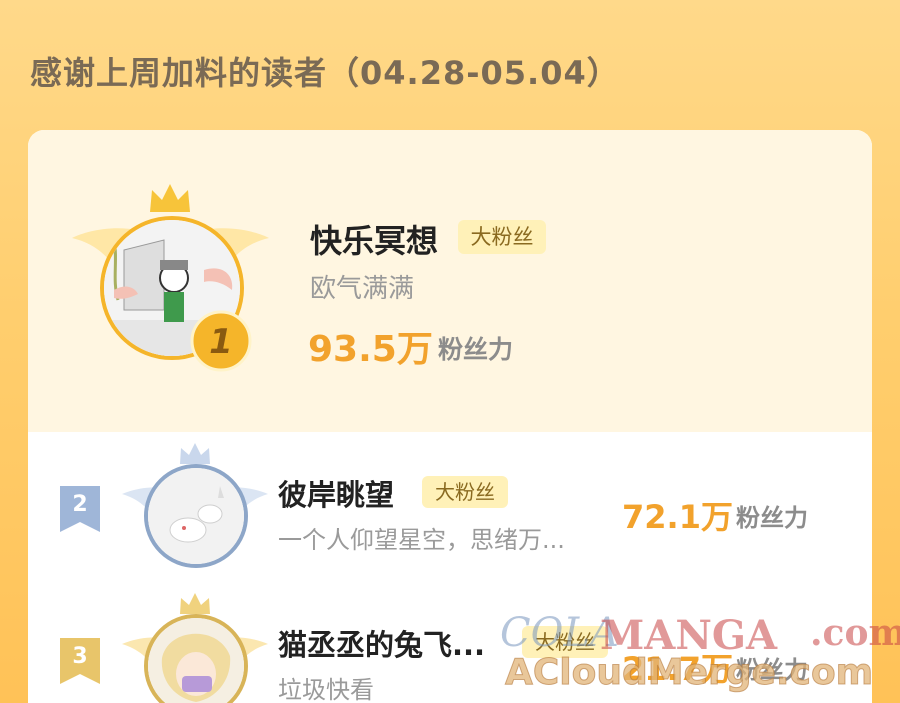  Describe the element at coordinates (362, 289) in the screenshot. I see `reader-subtitle: 欧气满满` at that location.